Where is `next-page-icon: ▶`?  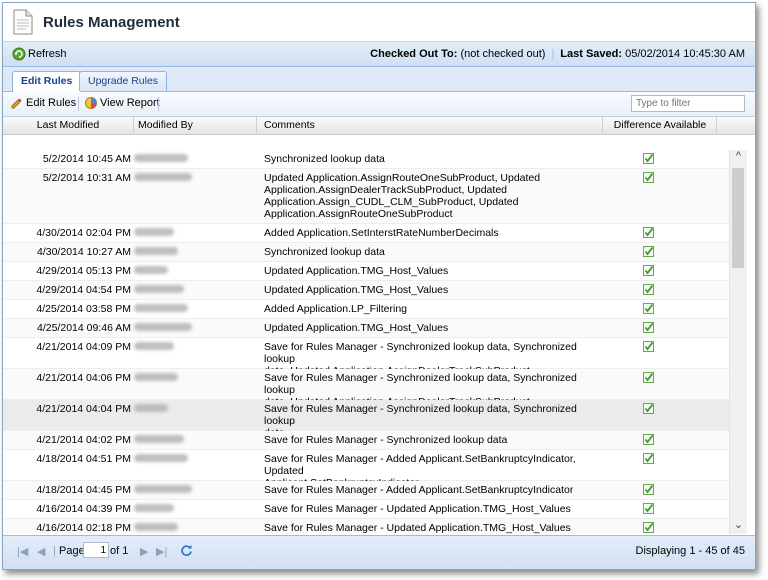
next-page-icon: ▶ is located at coordinates (144, 551).